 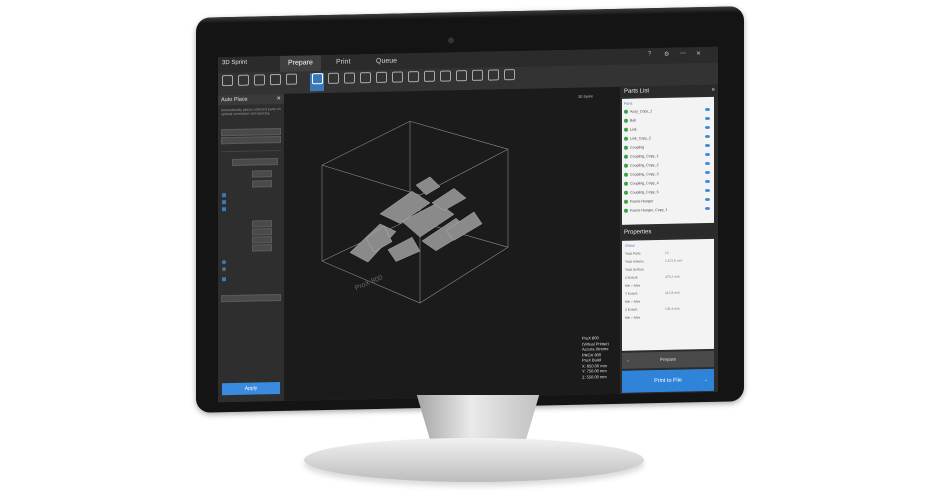 I want to click on angle-x-input, so click(x=262, y=224).